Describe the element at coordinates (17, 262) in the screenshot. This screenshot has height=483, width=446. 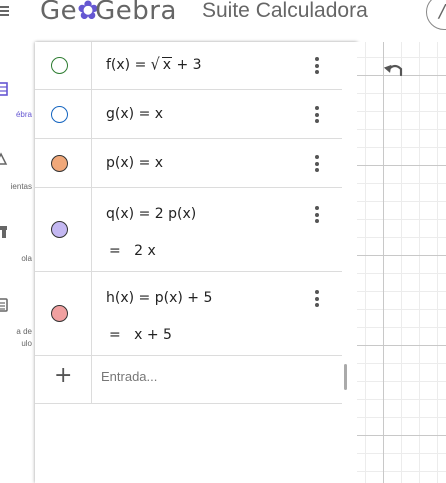
I see `perspective-sidebar: ébra ientas ola a de ulo` at that location.